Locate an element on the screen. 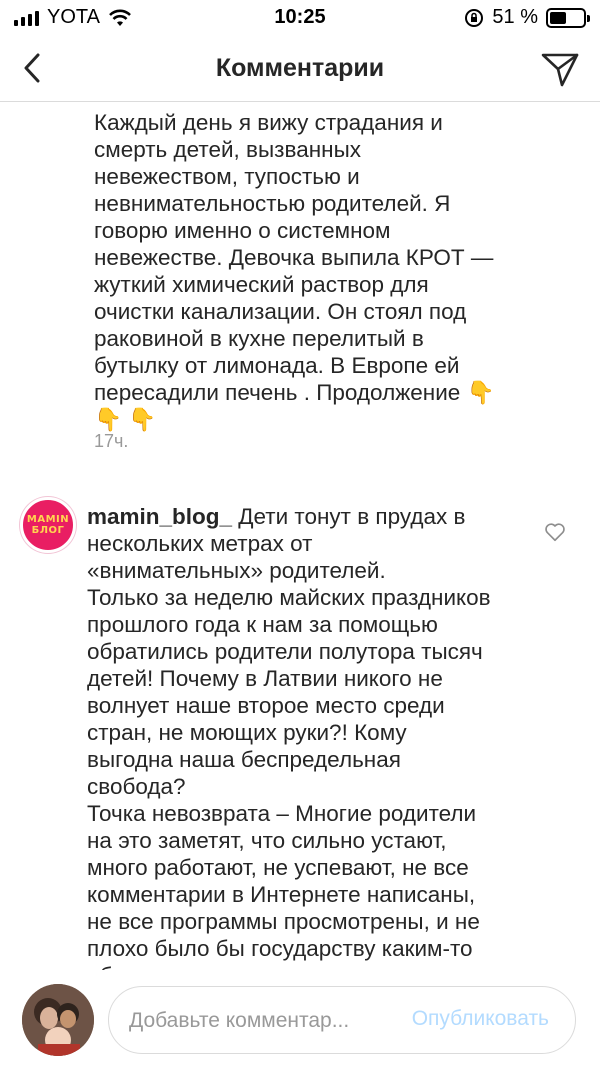 The image size is (600, 1066). status-right: 51 % is located at coordinates (527, 17).